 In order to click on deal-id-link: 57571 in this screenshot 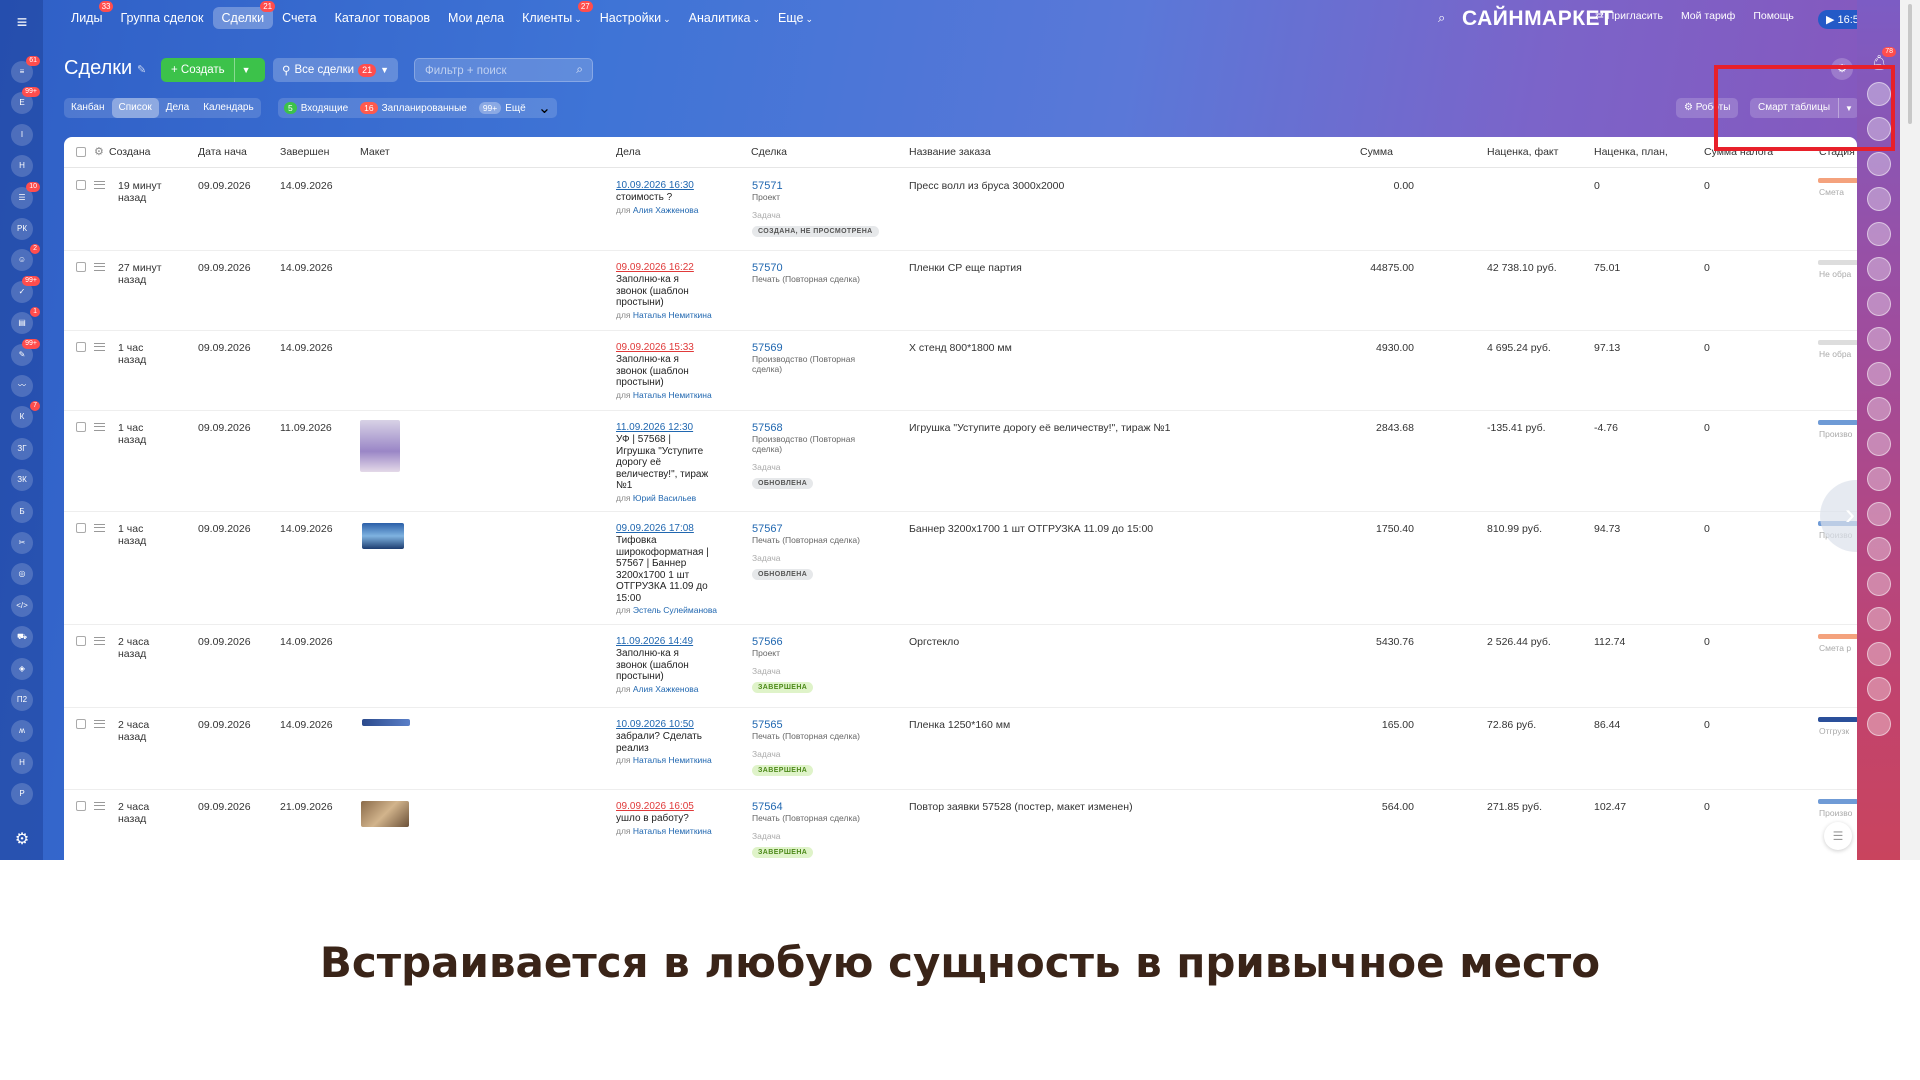, I will do `click(767, 186)`.